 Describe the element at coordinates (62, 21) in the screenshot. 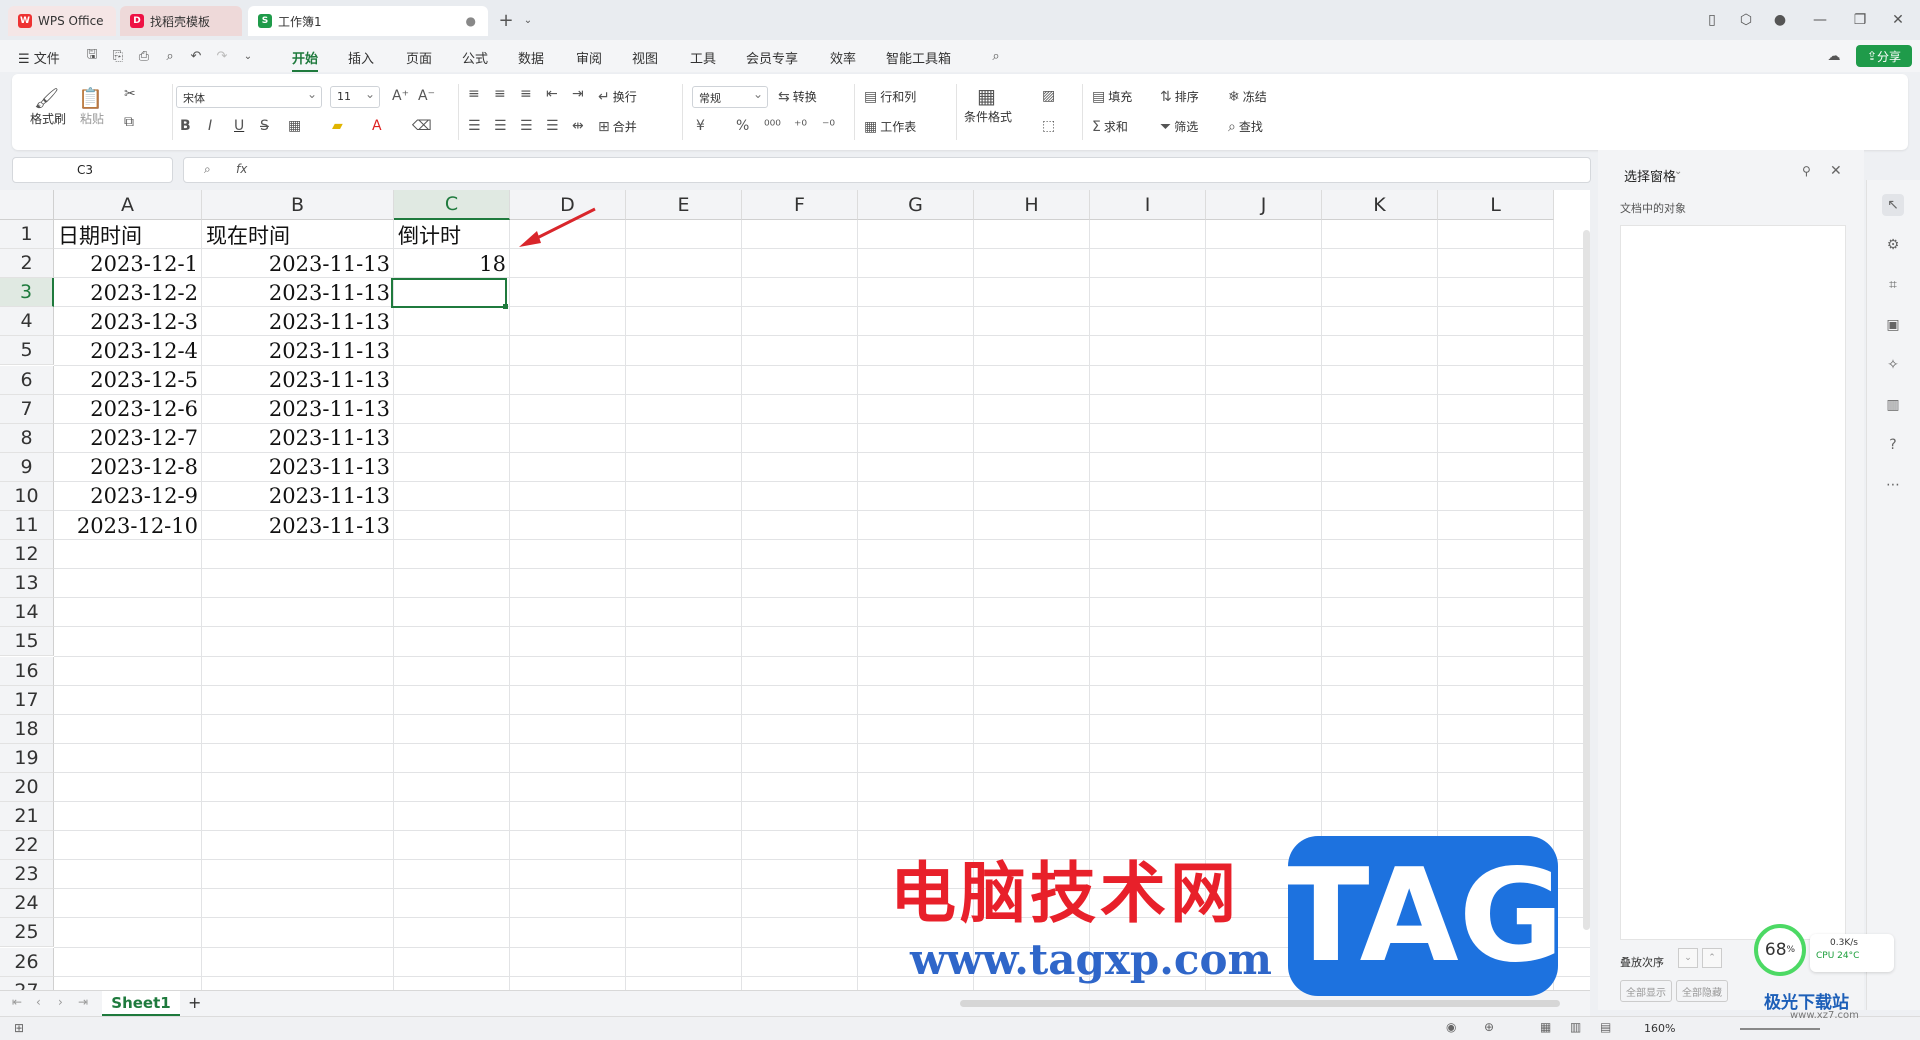

I see `tab-wps-office: W WPS Office` at that location.